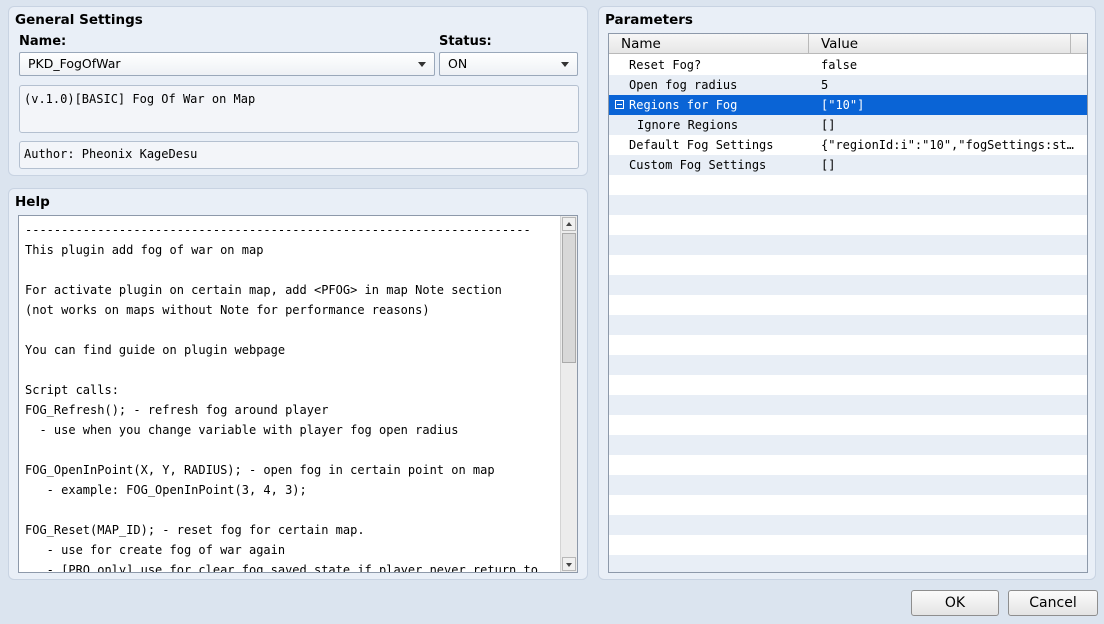 This screenshot has height=624, width=1104. What do you see at coordinates (709, 44) in the screenshot?
I see `column-header-name: Name` at bounding box center [709, 44].